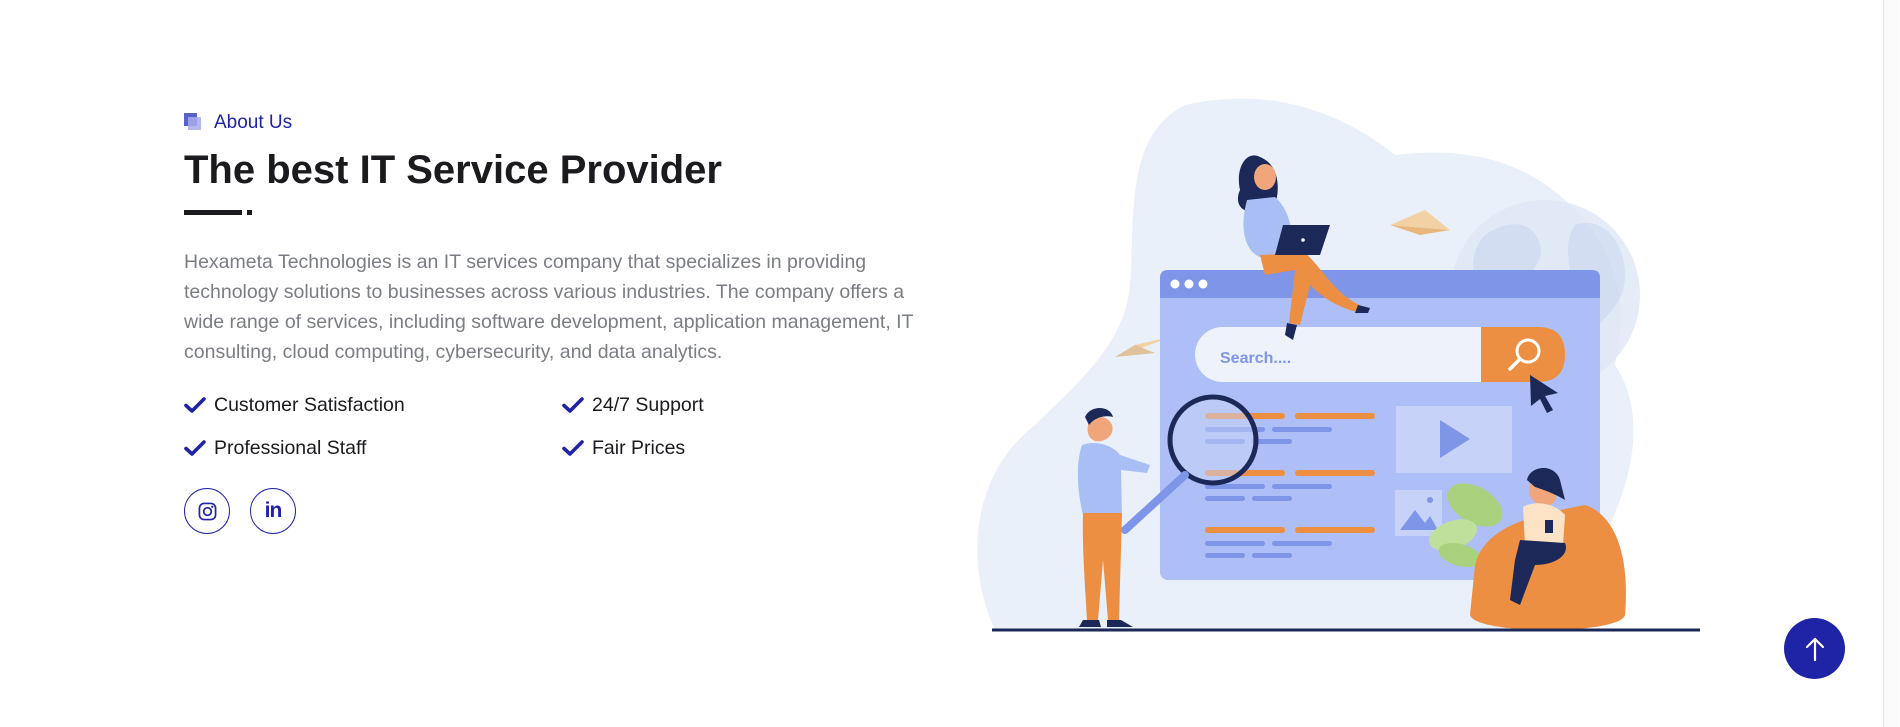 This screenshot has width=1900, height=727. What do you see at coordinates (253, 122) in the screenshot?
I see `subtitle-label: About Us` at bounding box center [253, 122].